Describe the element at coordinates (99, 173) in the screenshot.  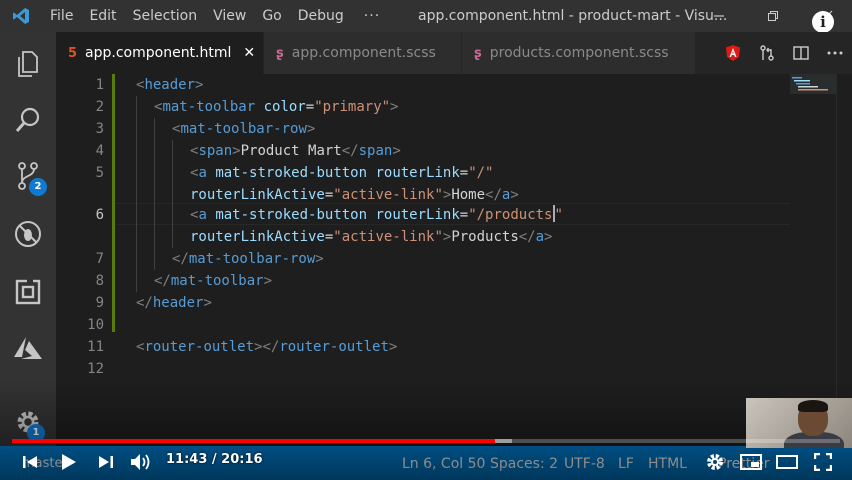
I see `line-number: 5` at that location.